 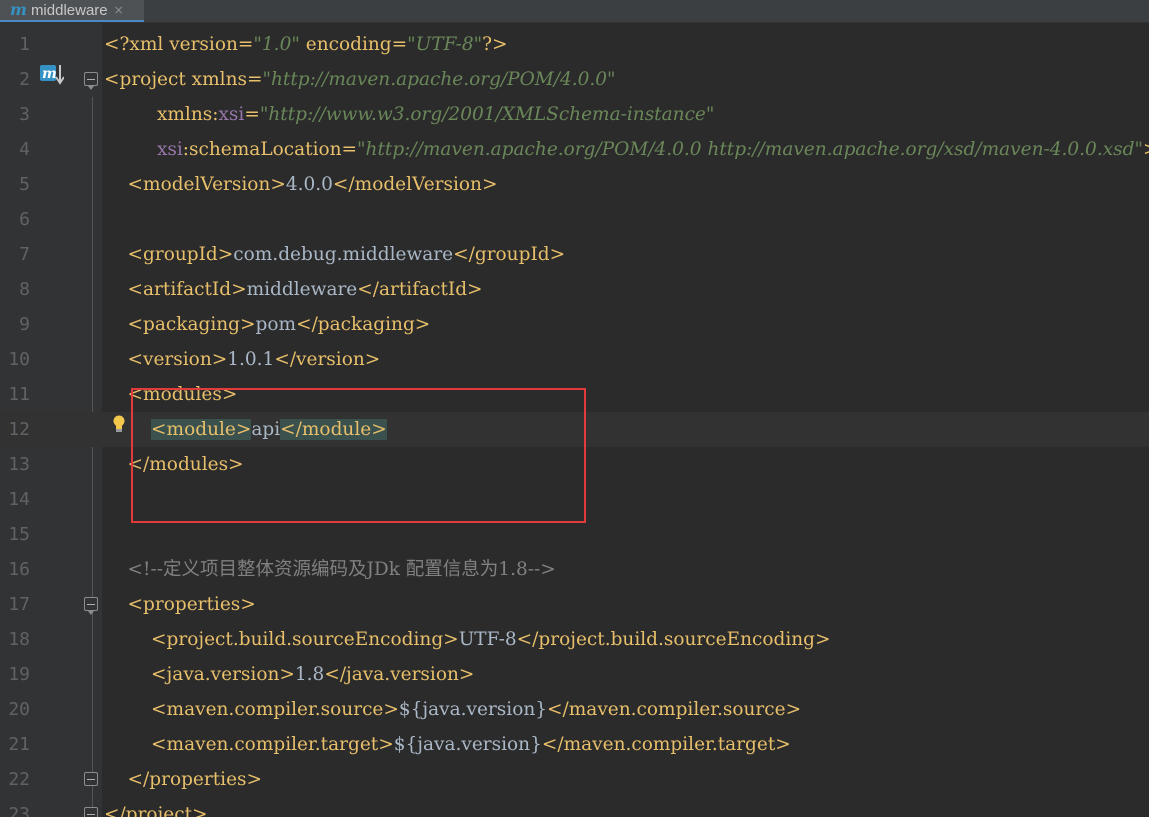 I want to click on line-number: 18, so click(x=19, y=639).